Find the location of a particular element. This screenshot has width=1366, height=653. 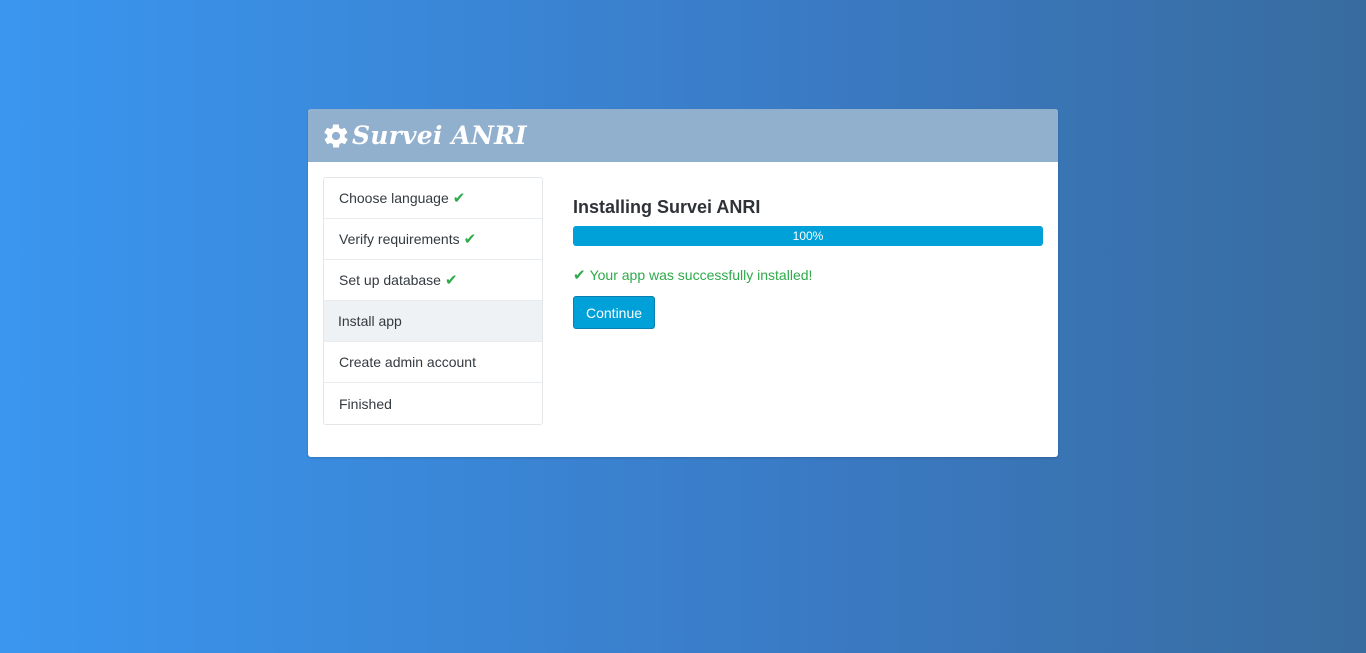

step-label: Create admin account is located at coordinates (407, 362).